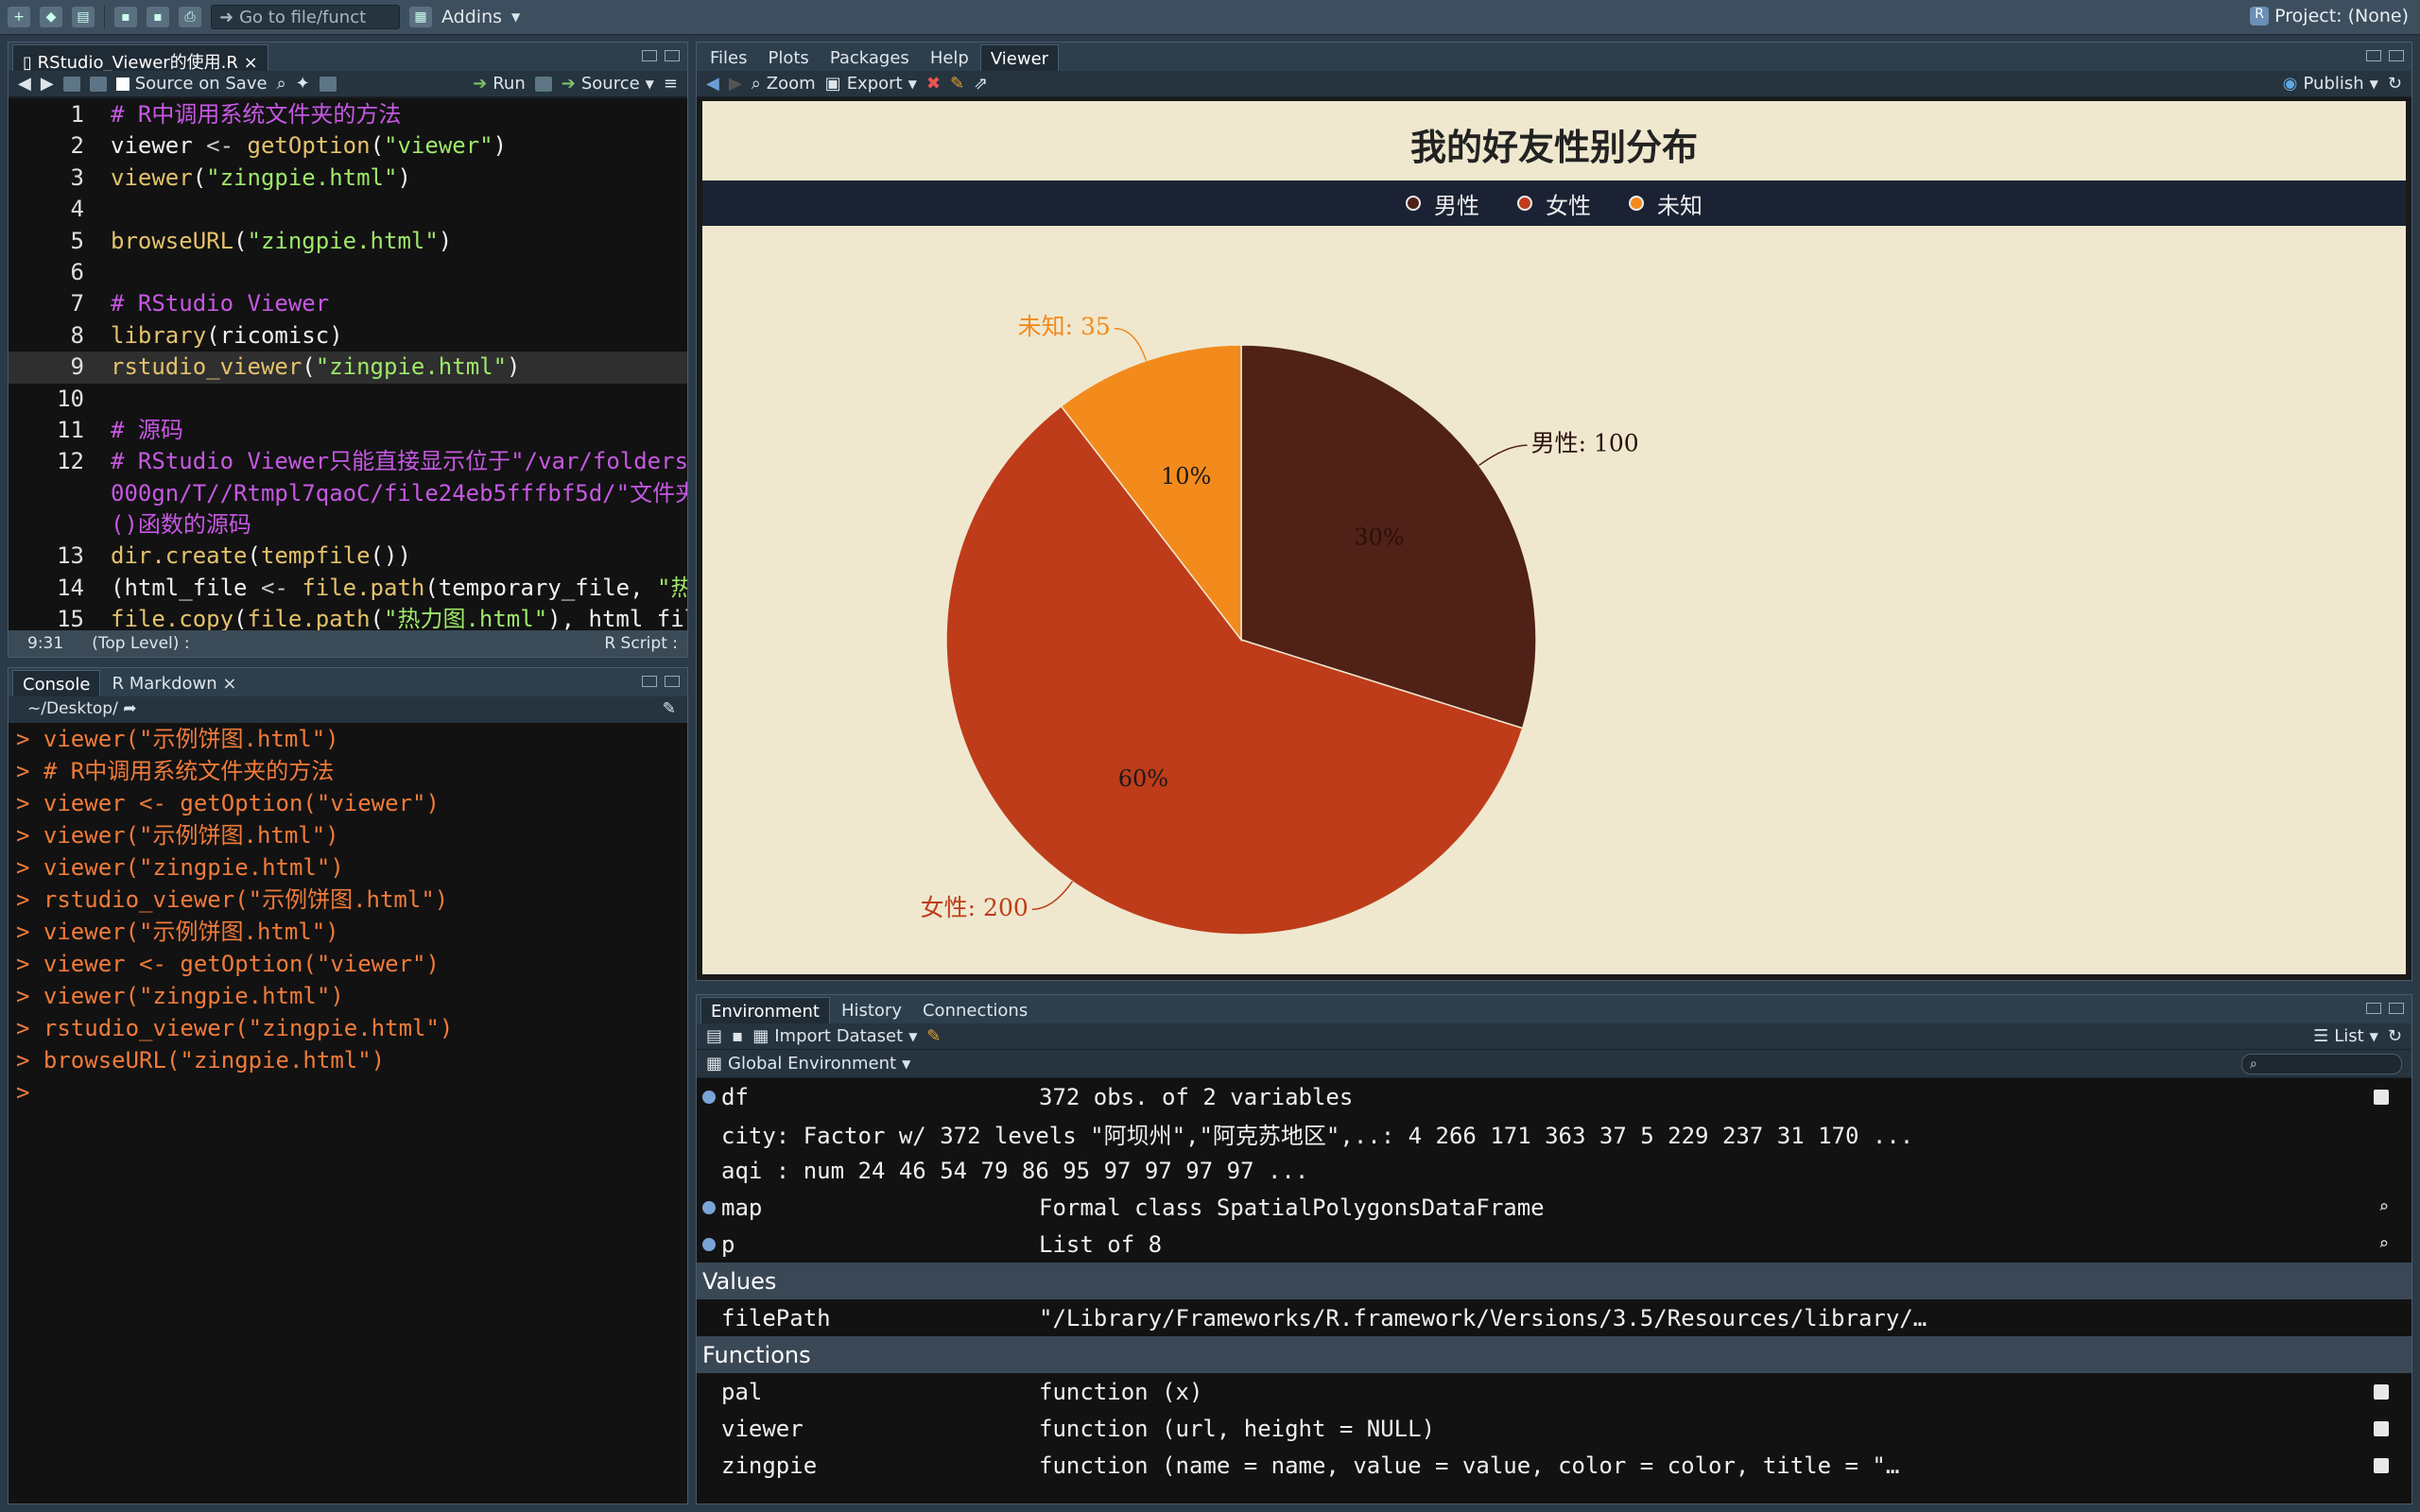 This screenshot has width=2420, height=1512. I want to click on tab-environment: Environment, so click(765, 1010).